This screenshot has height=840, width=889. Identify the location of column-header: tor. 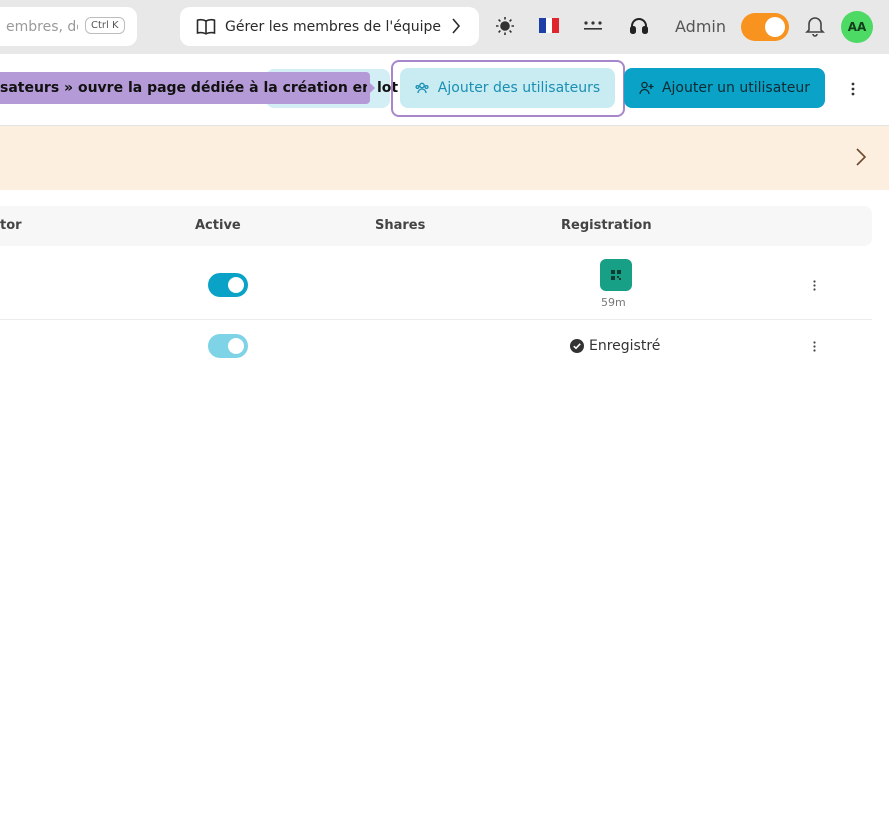
(11, 225).